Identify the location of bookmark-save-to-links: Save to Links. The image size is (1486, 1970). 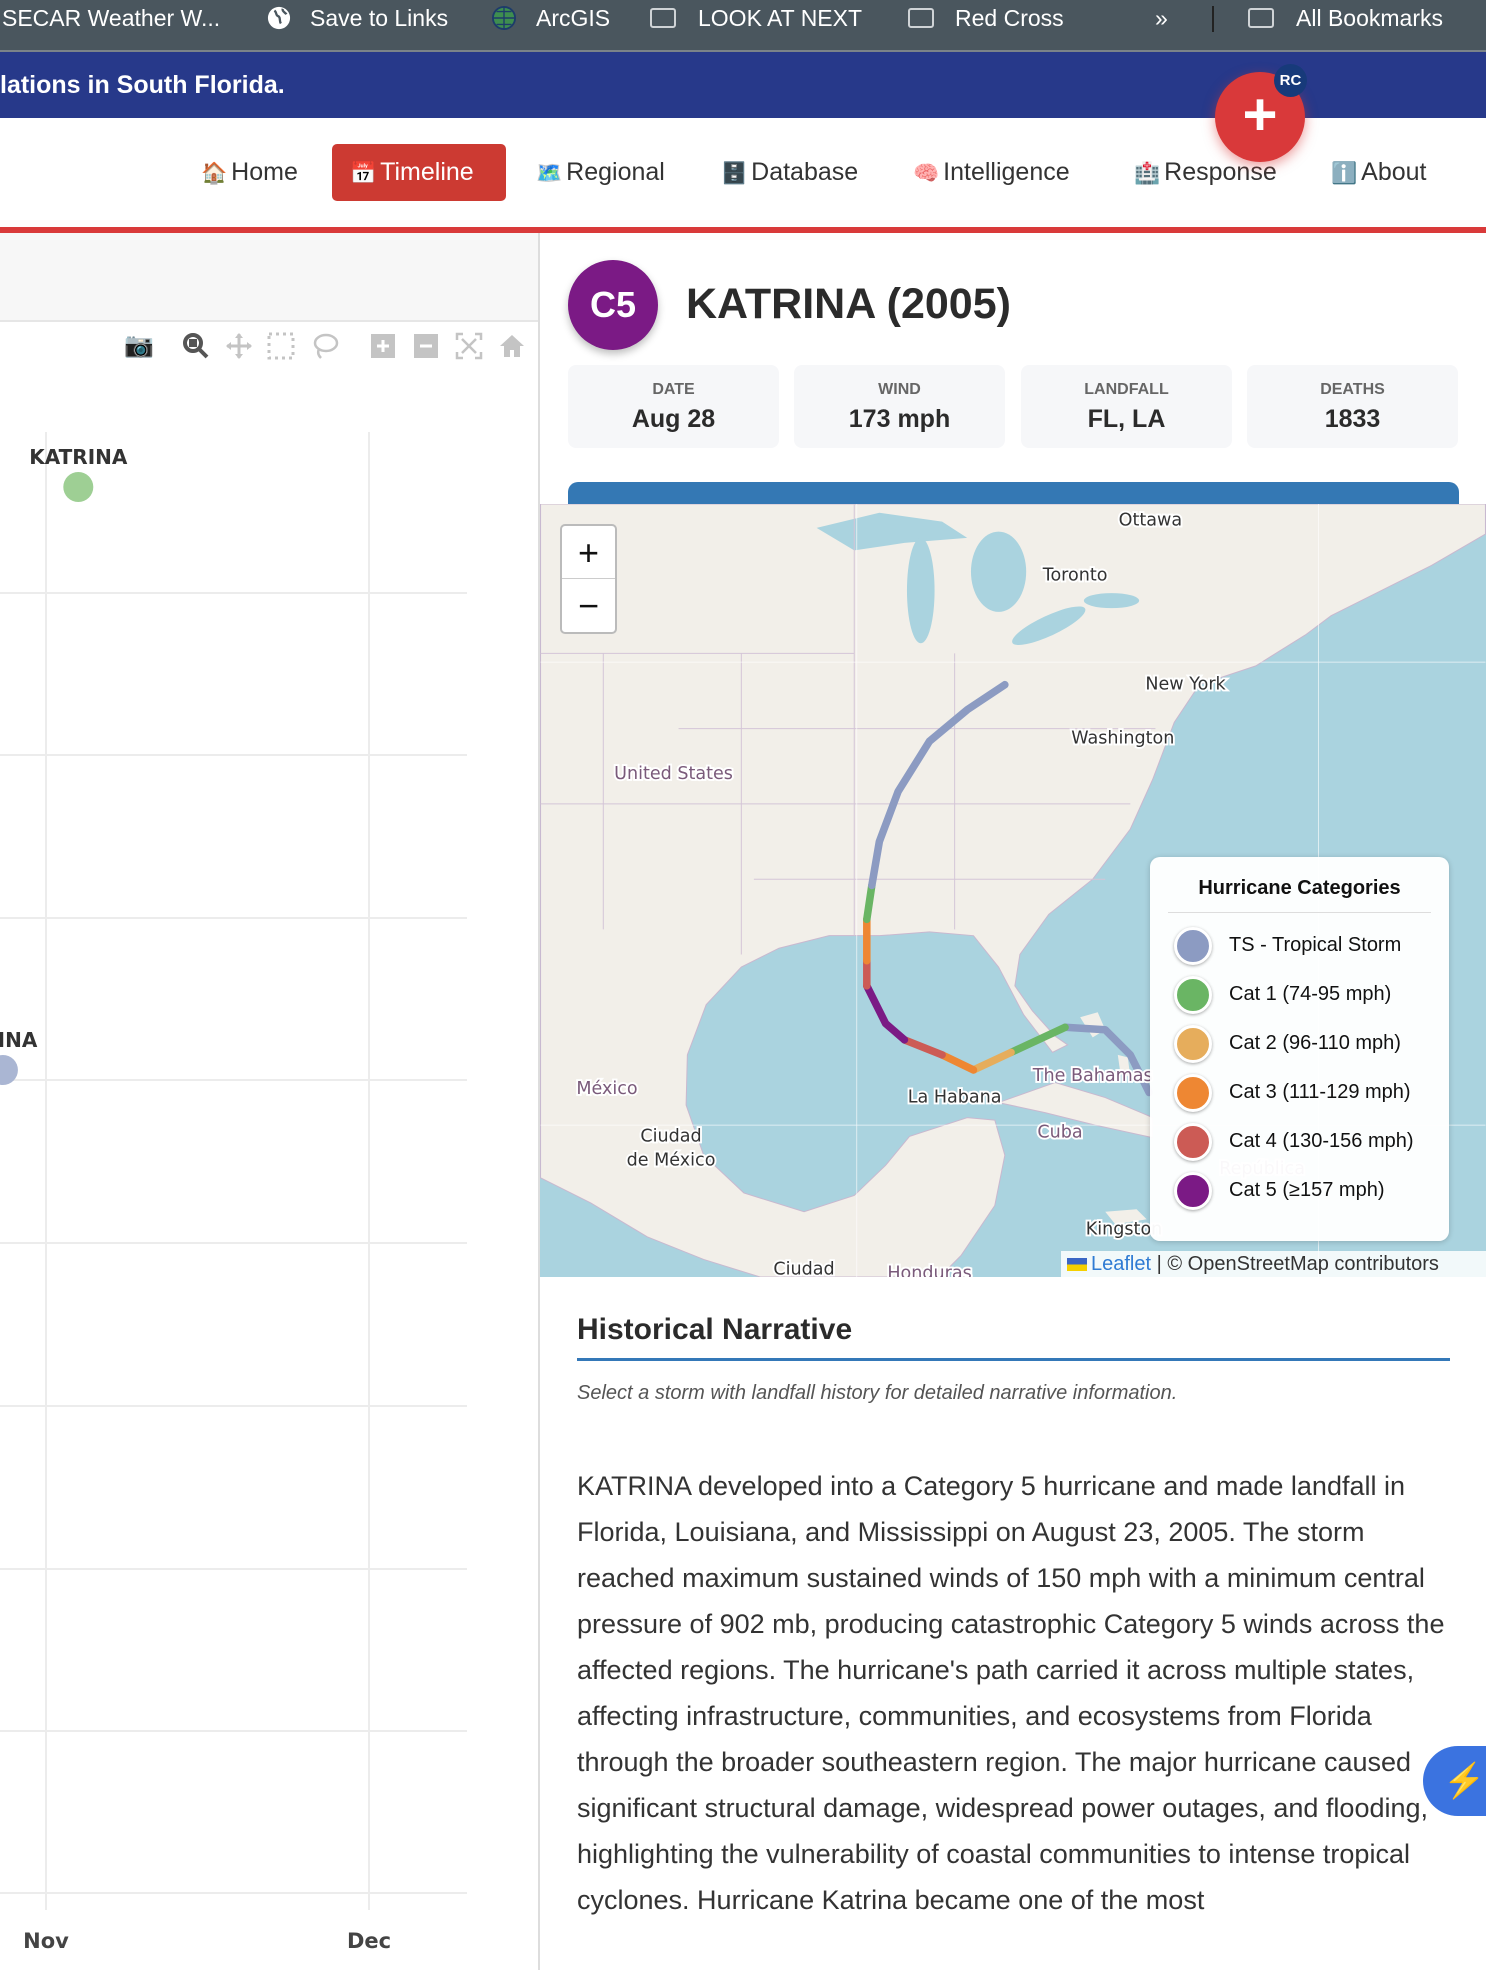
(379, 26).